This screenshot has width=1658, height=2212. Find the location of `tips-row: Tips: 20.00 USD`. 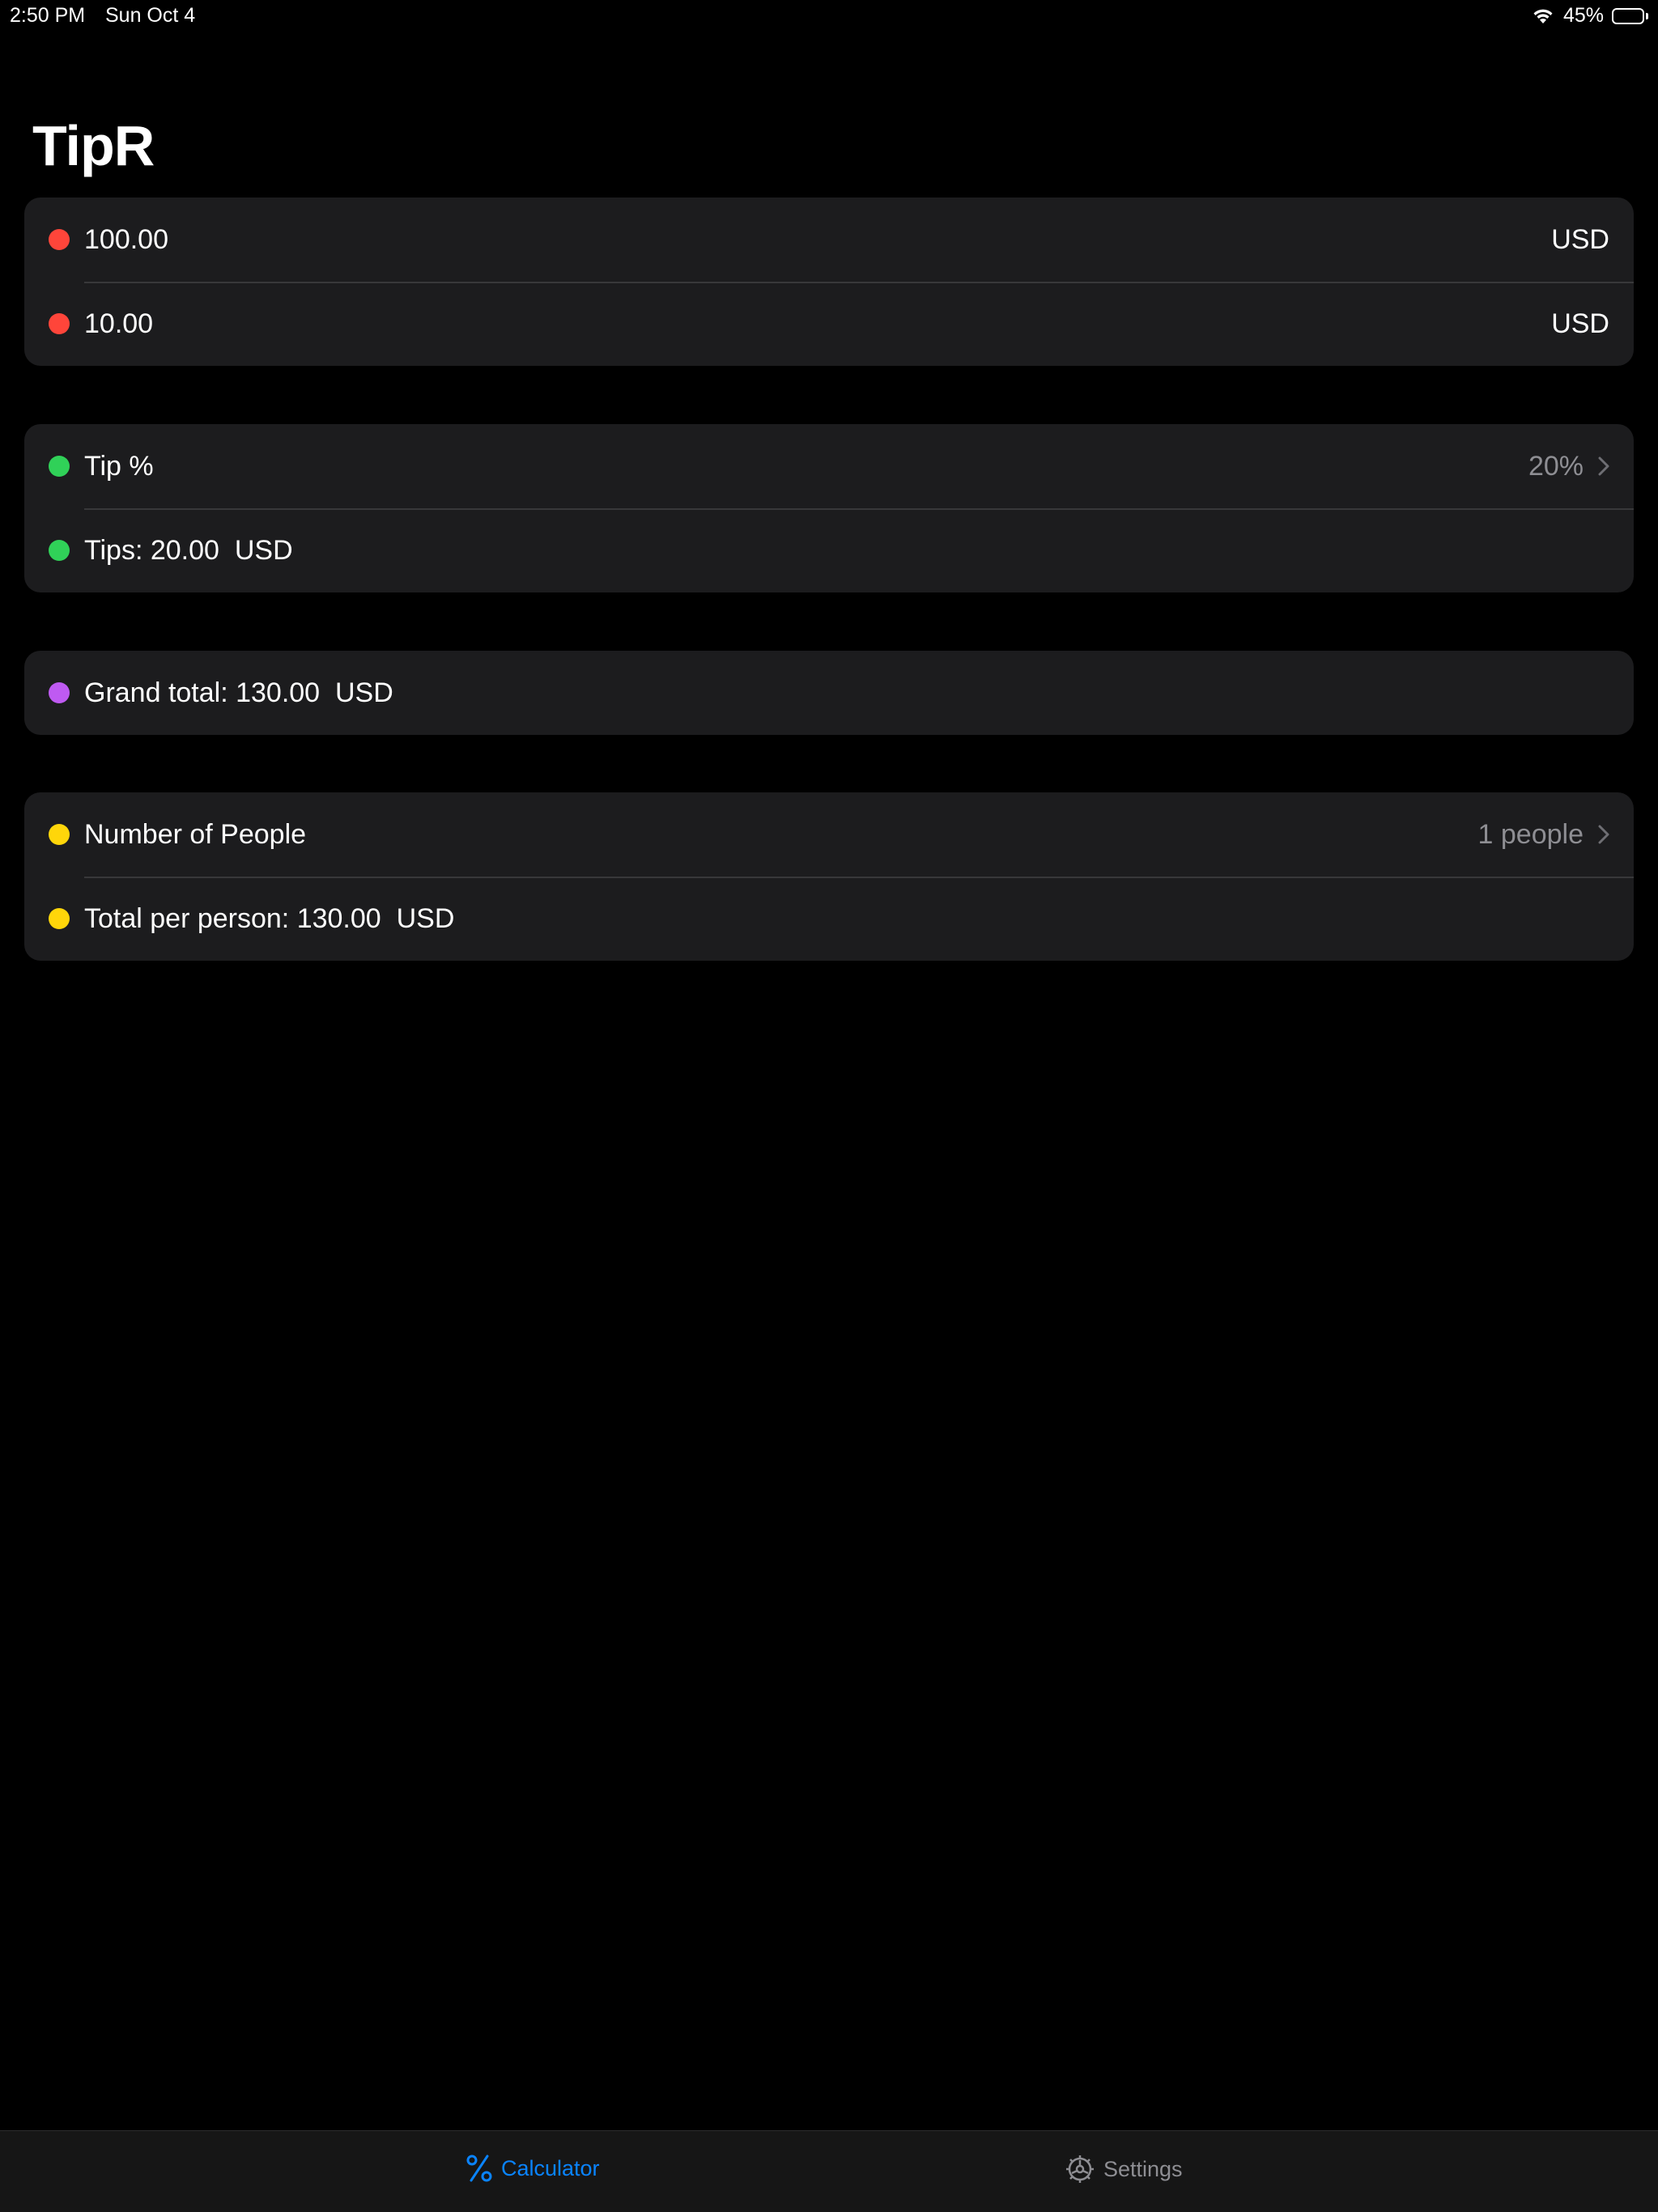

tips-row: Tips: 20.00 USD is located at coordinates (829, 550).